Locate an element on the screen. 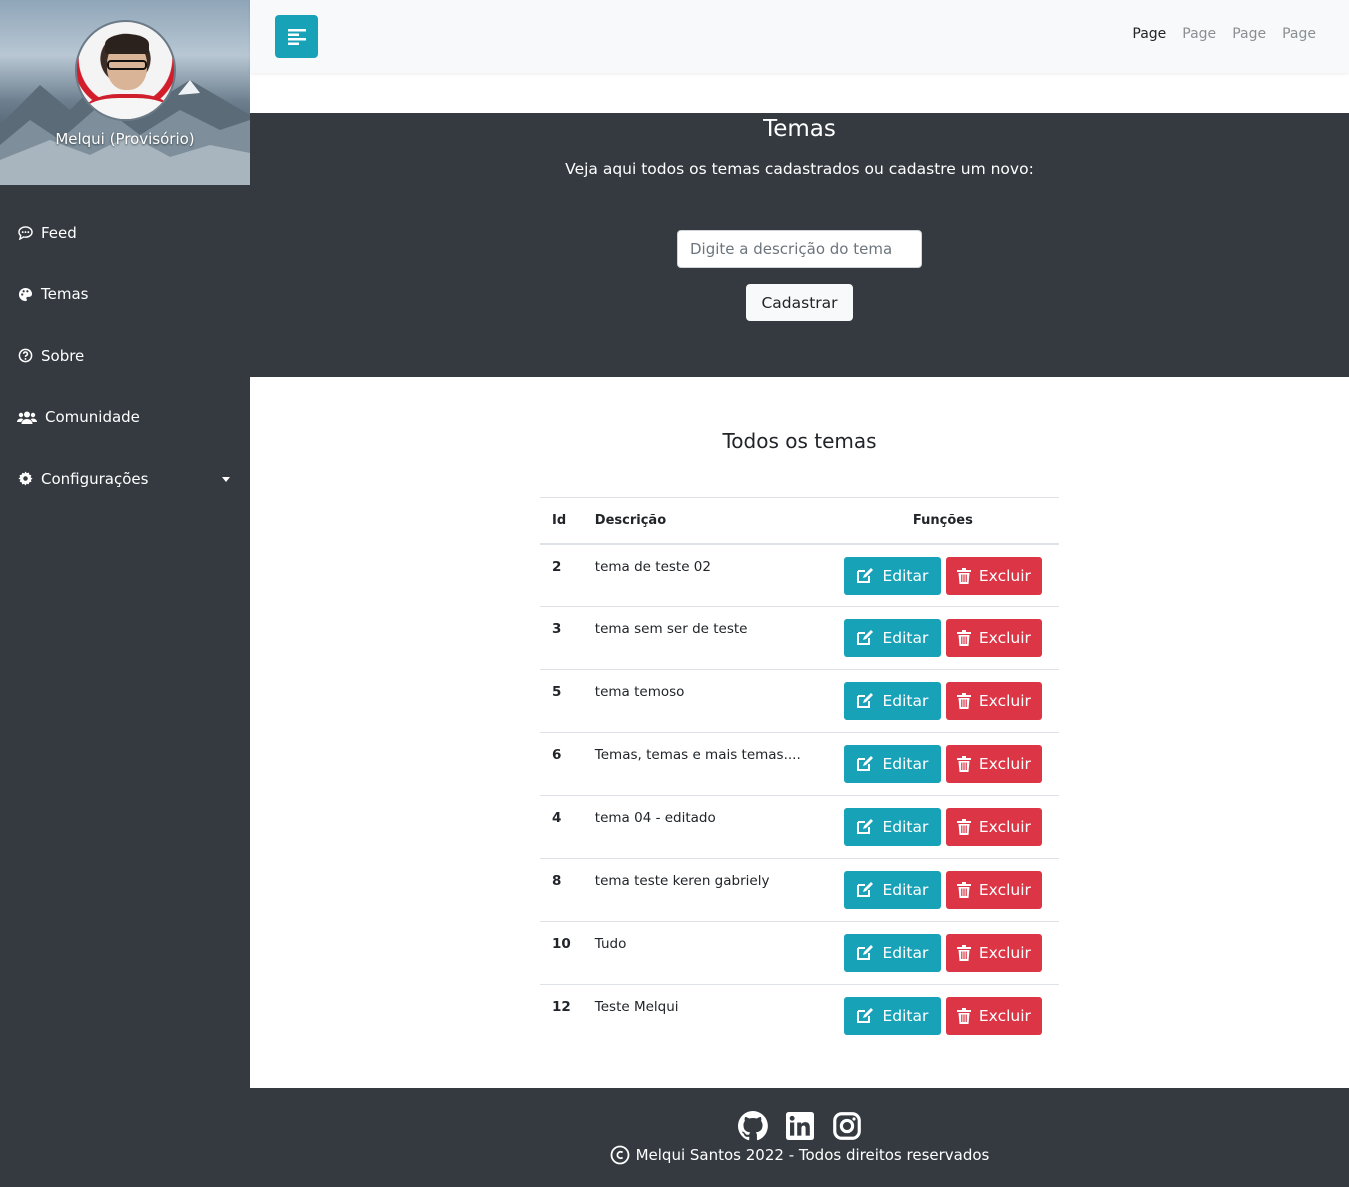 This screenshot has width=1349, height=1187. linkedin-icon is located at coordinates (800, 1126).